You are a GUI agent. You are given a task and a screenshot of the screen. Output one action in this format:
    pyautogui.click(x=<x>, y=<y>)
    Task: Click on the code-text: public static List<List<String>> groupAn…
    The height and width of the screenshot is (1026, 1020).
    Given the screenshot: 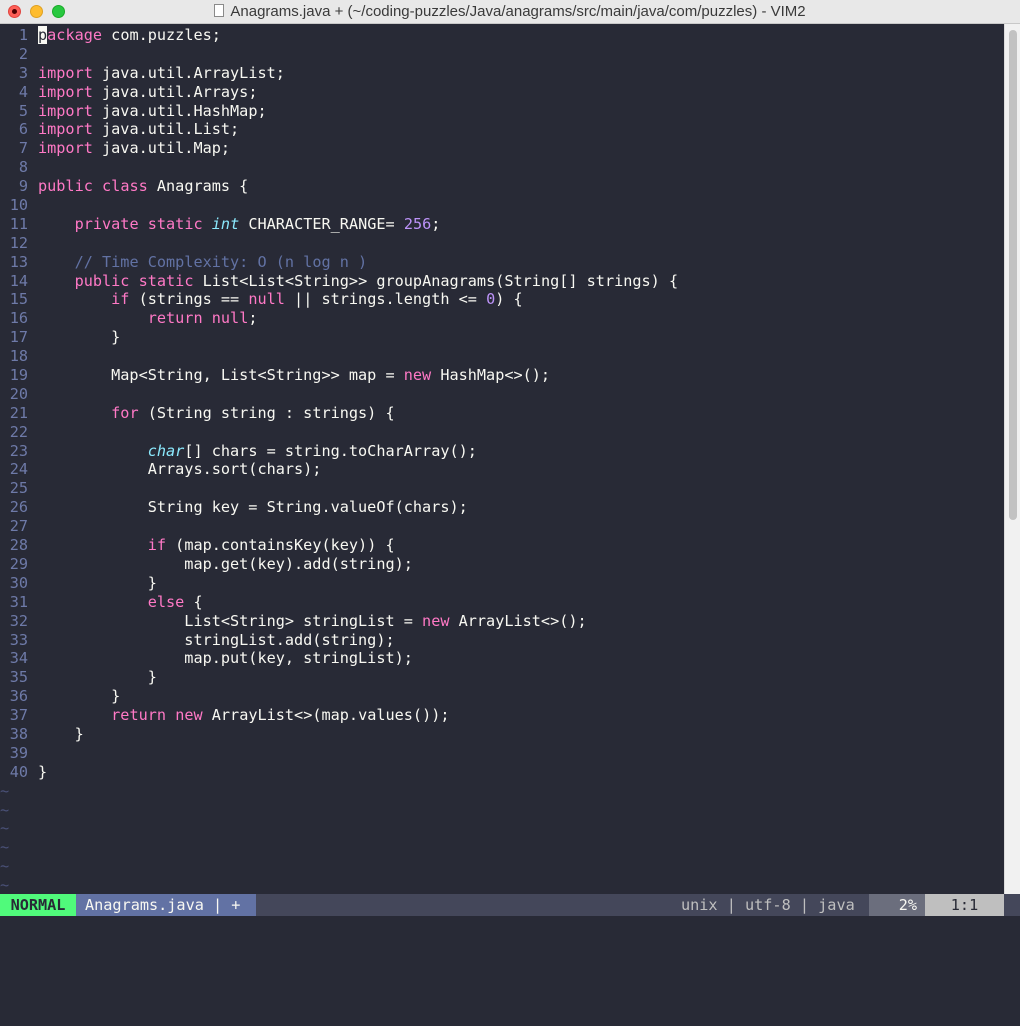 What is the action you would take?
    pyautogui.click(x=358, y=281)
    